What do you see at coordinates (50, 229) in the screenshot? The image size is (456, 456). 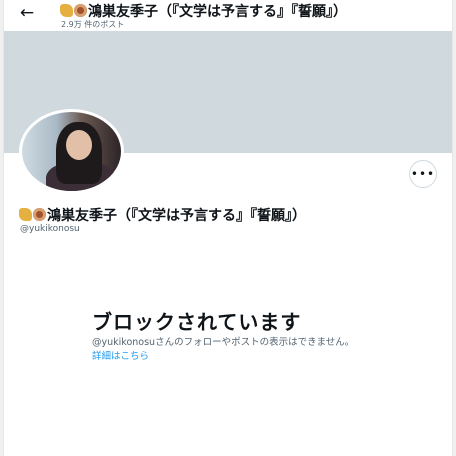 I see `profile-handle: @yukikonosu` at bounding box center [50, 229].